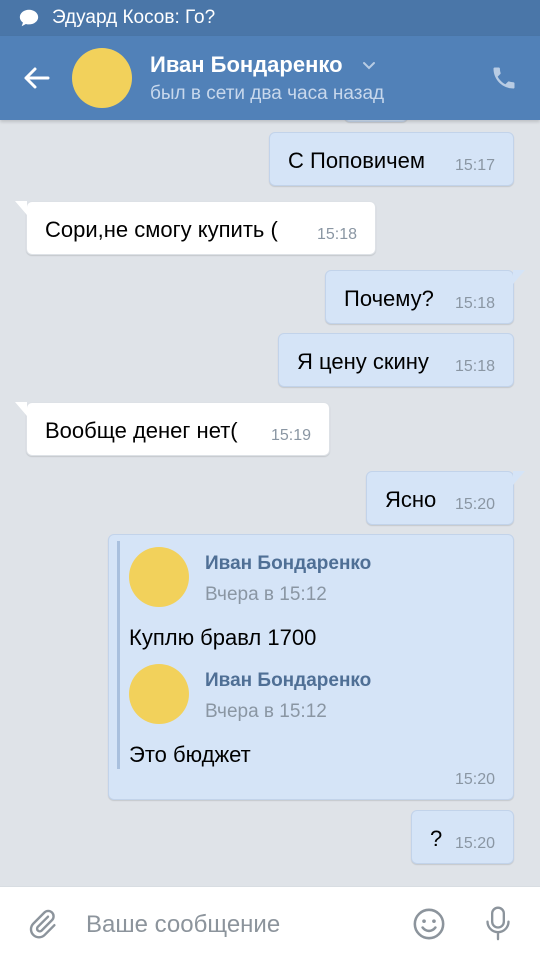  What do you see at coordinates (42, 924) in the screenshot?
I see `paperclip-icon` at bounding box center [42, 924].